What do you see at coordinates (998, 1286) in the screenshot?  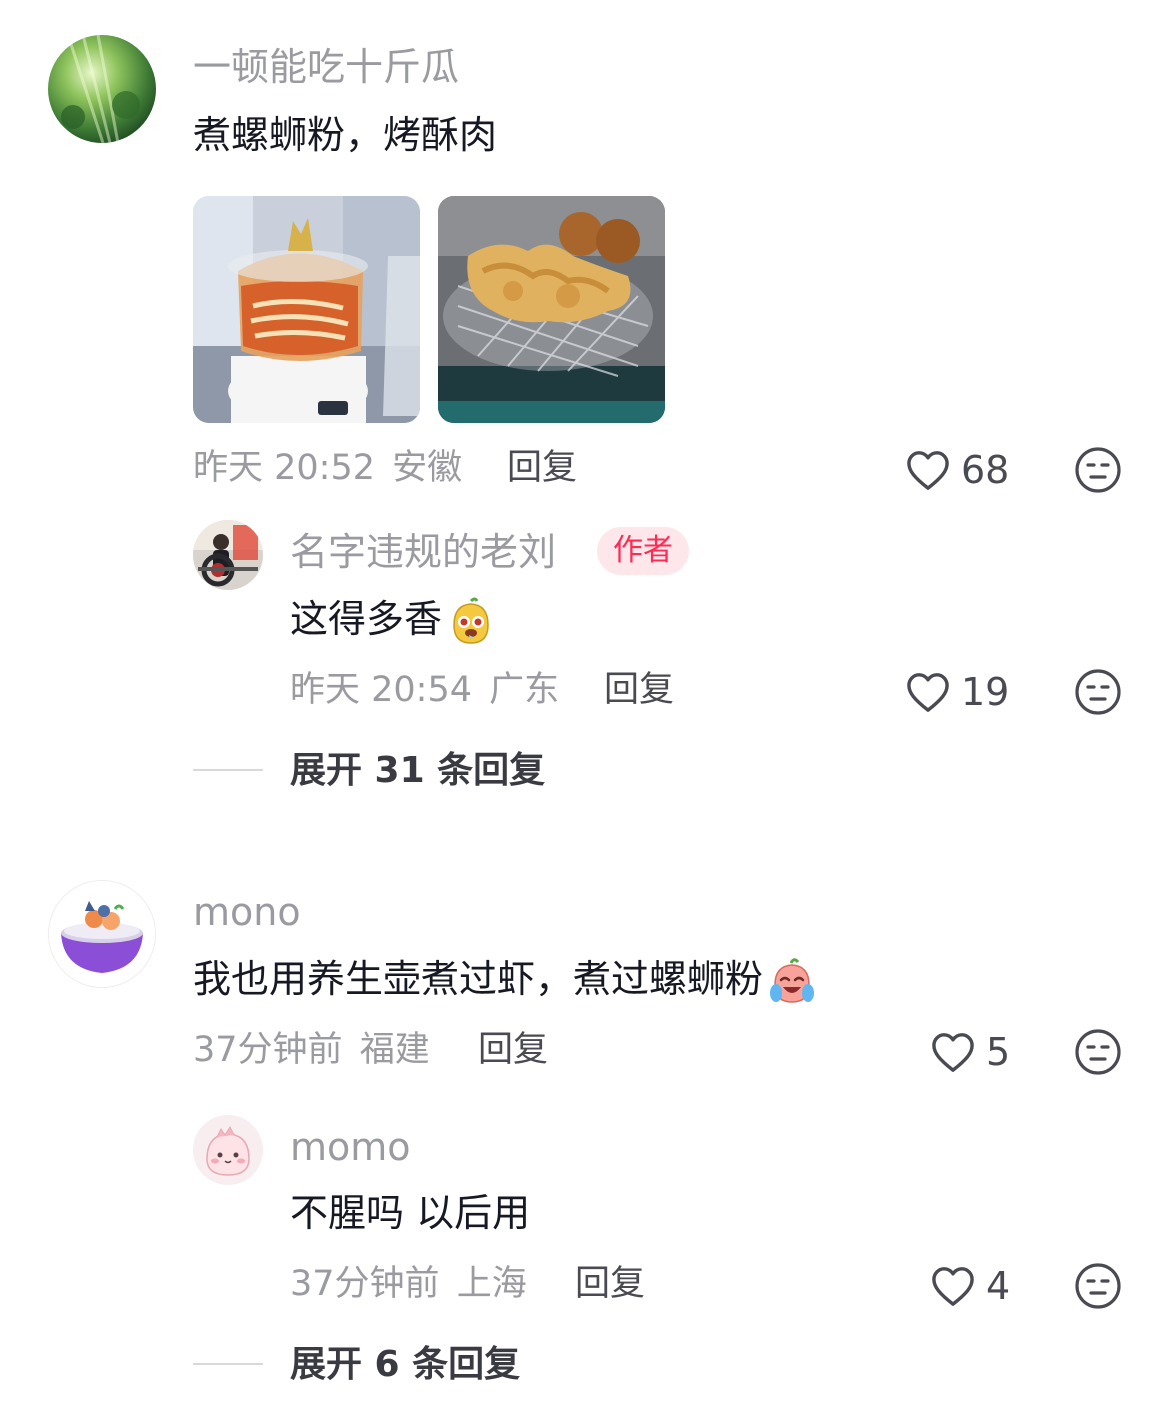 I see `like-count: 4` at bounding box center [998, 1286].